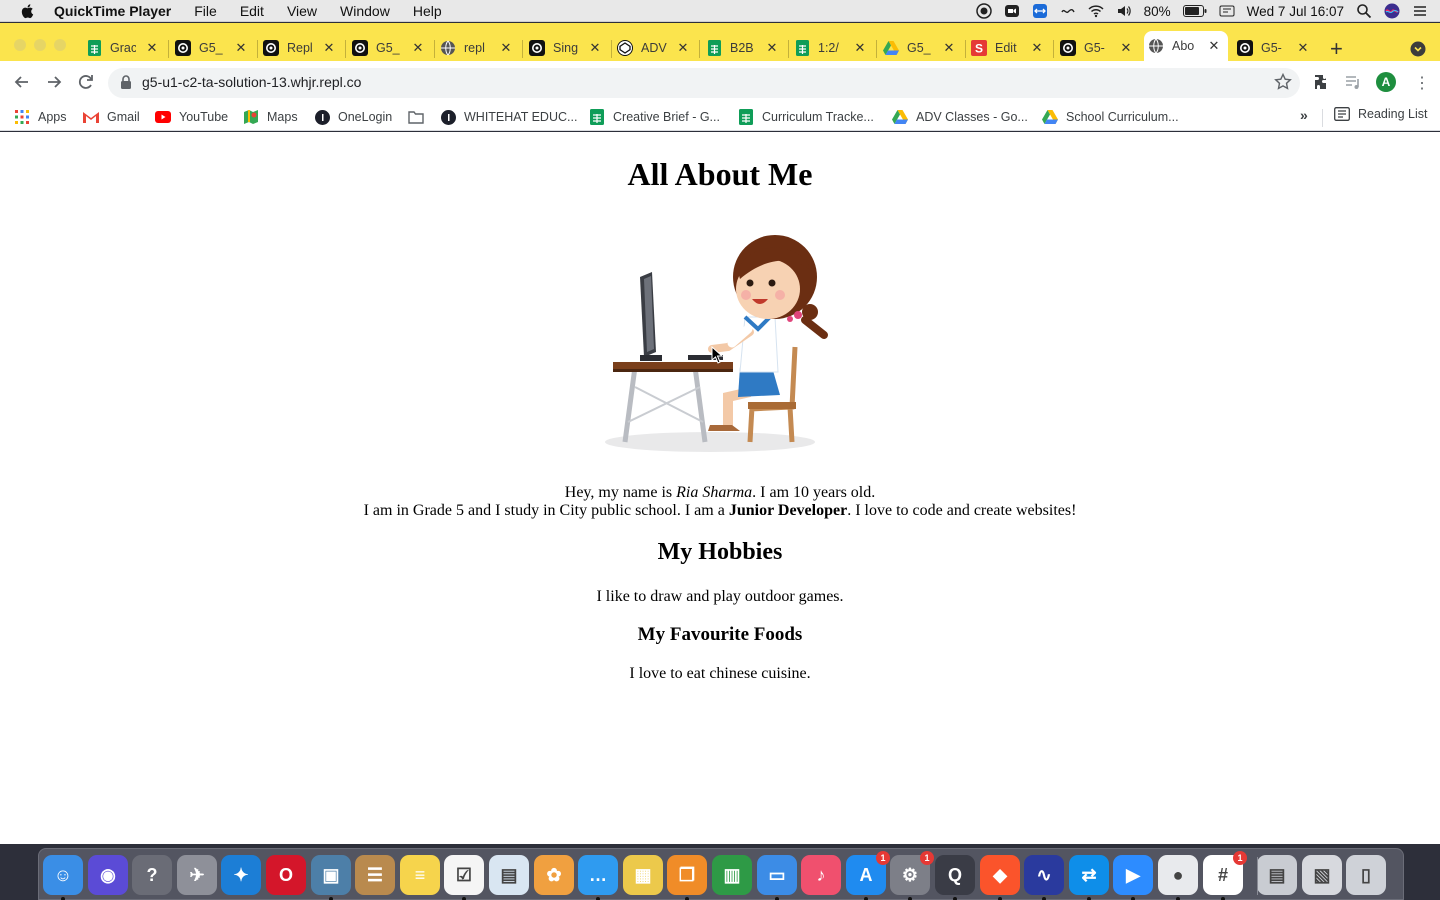 This screenshot has width=1440, height=900. Describe the element at coordinates (955, 877) in the screenshot. I see `quicktime-icon: Q` at that location.